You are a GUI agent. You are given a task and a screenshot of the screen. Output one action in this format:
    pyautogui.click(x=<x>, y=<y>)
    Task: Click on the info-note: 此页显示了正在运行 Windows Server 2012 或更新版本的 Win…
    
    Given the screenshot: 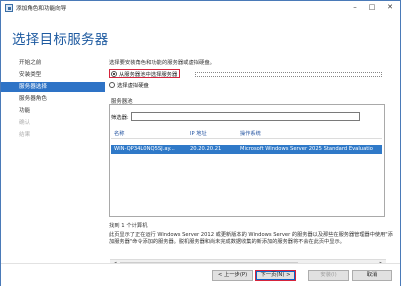 What is the action you would take?
    pyautogui.click(x=251, y=239)
    